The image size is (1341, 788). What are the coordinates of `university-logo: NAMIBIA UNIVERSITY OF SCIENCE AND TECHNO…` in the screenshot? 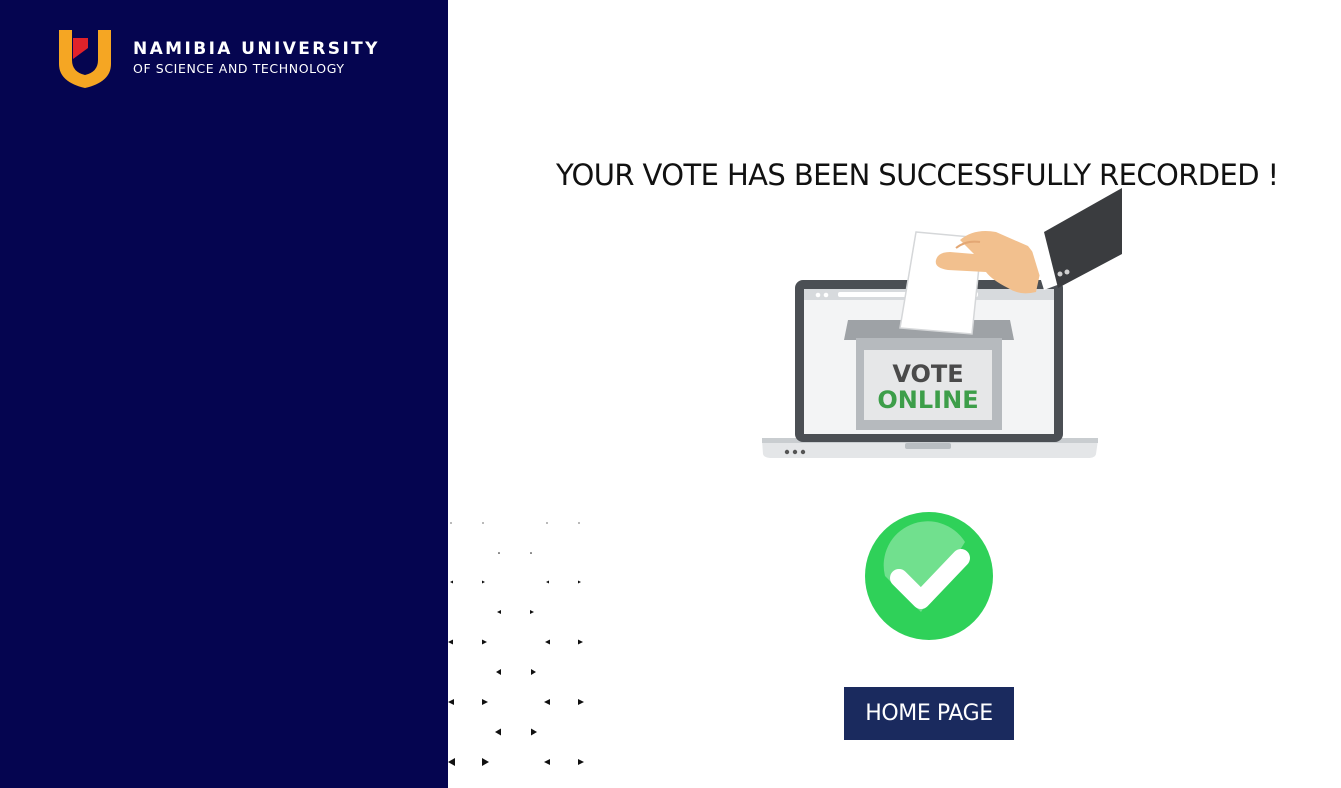 It's located at (217, 58).